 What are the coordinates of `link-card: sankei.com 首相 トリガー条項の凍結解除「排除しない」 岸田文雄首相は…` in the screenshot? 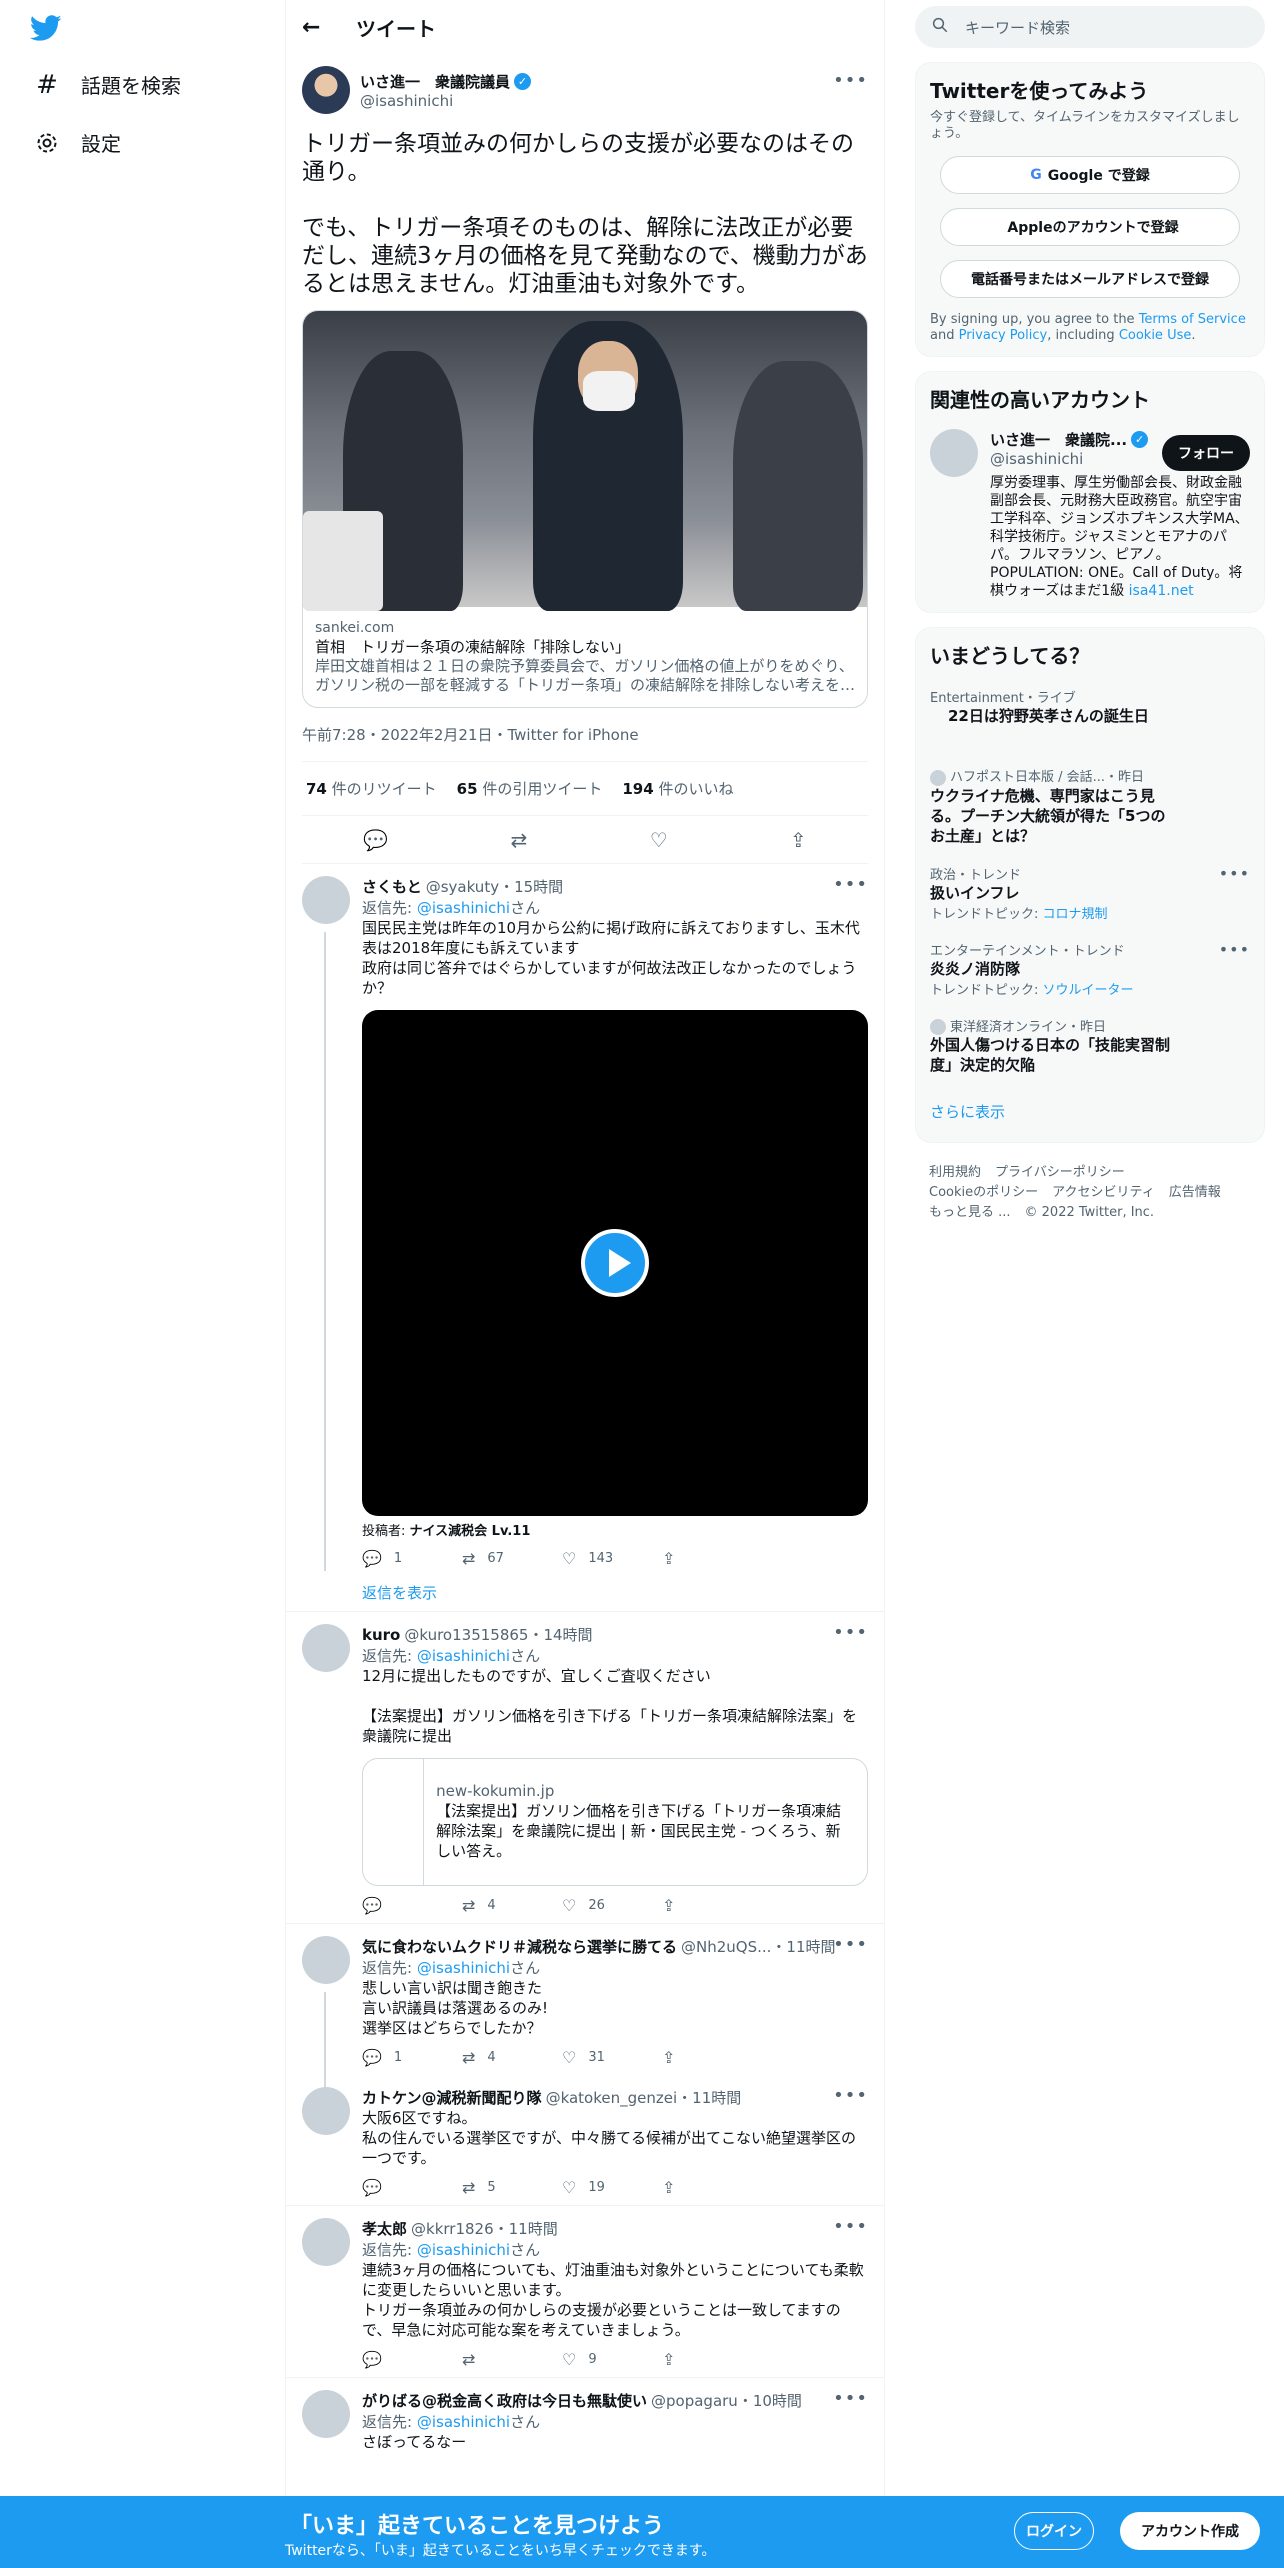 It's located at (585, 509).